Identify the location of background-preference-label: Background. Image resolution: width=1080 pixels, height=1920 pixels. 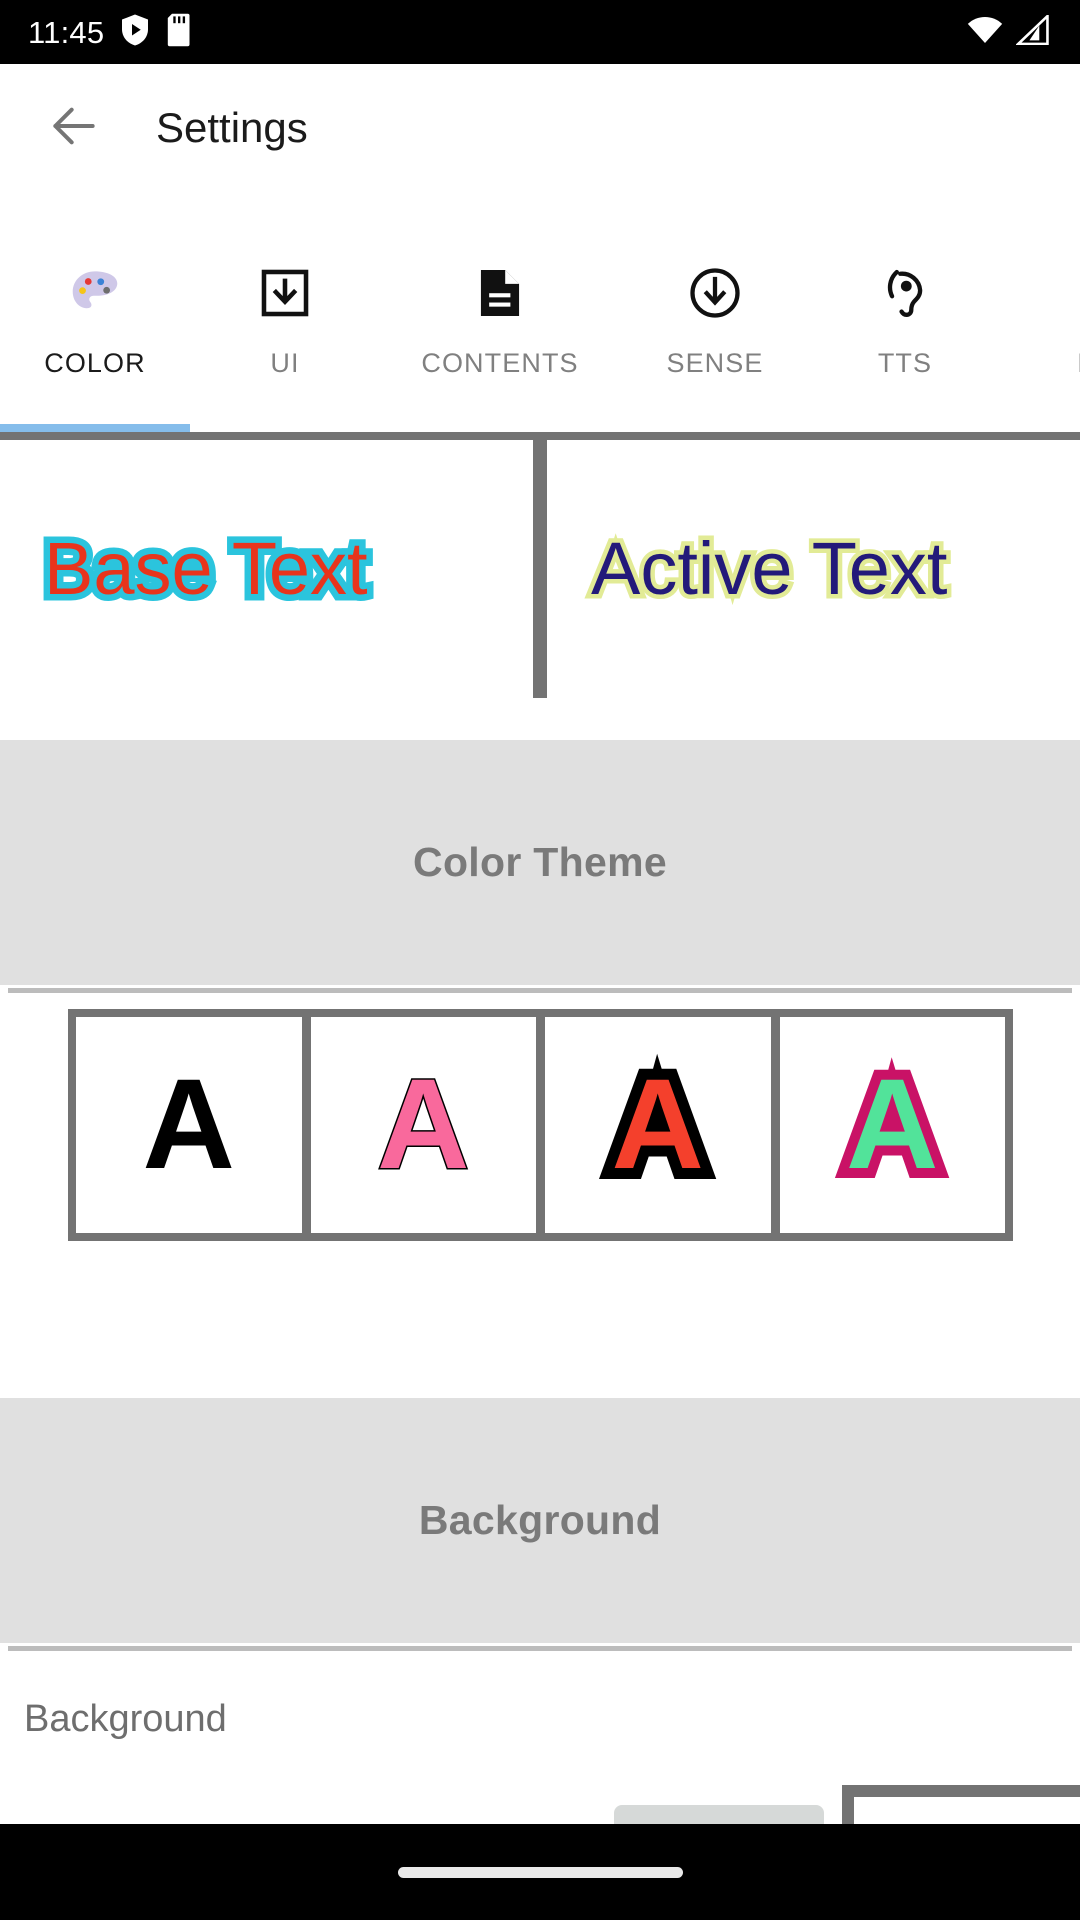
(125, 1719).